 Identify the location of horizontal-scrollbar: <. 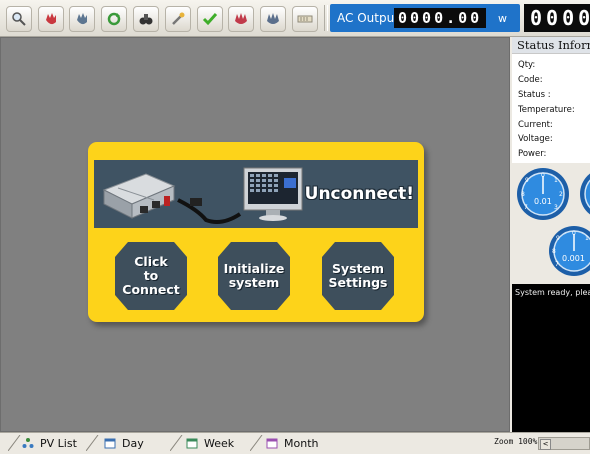
(564, 443).